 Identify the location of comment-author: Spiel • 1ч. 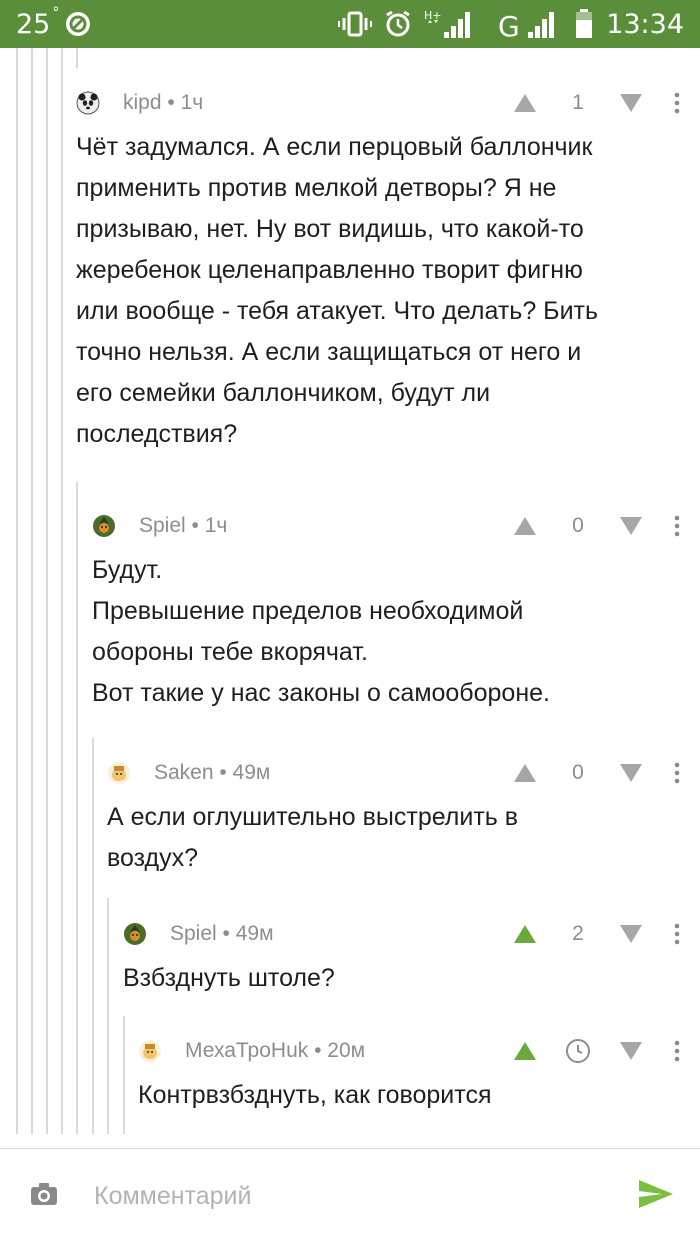
(183, 526).